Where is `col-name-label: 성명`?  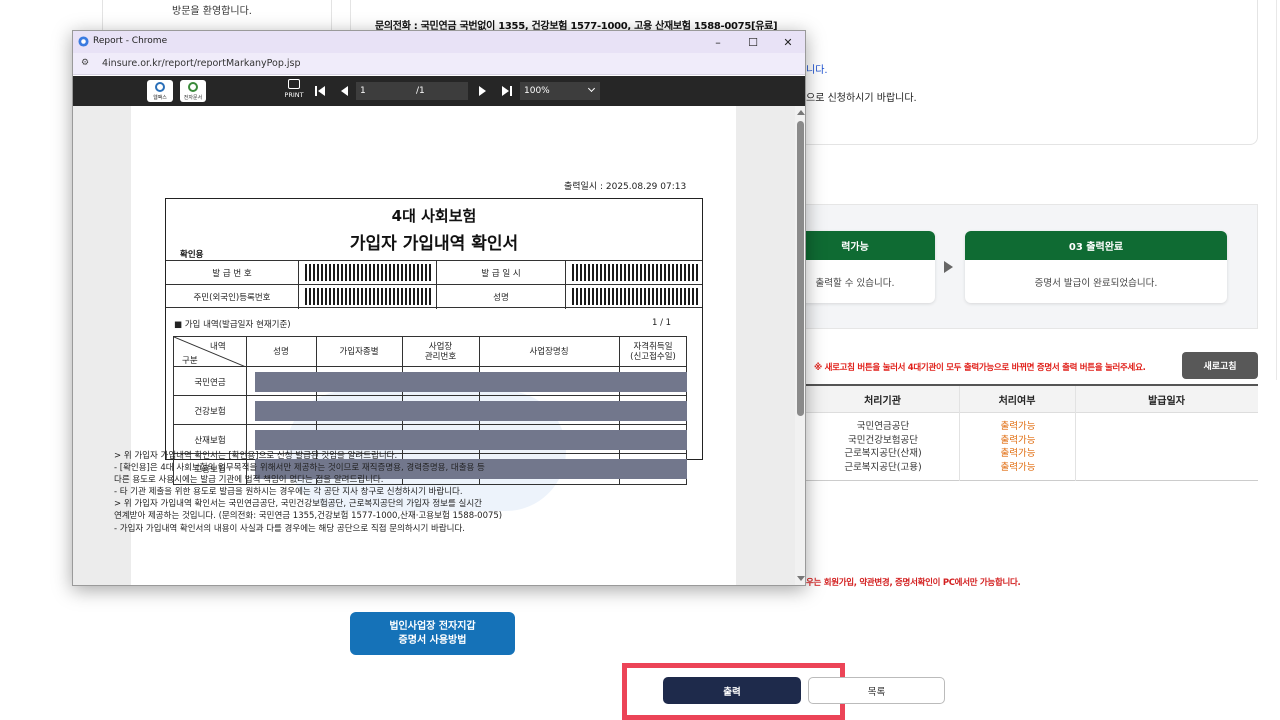
col-name-label: 성명 is located at coordinates (281, 352).